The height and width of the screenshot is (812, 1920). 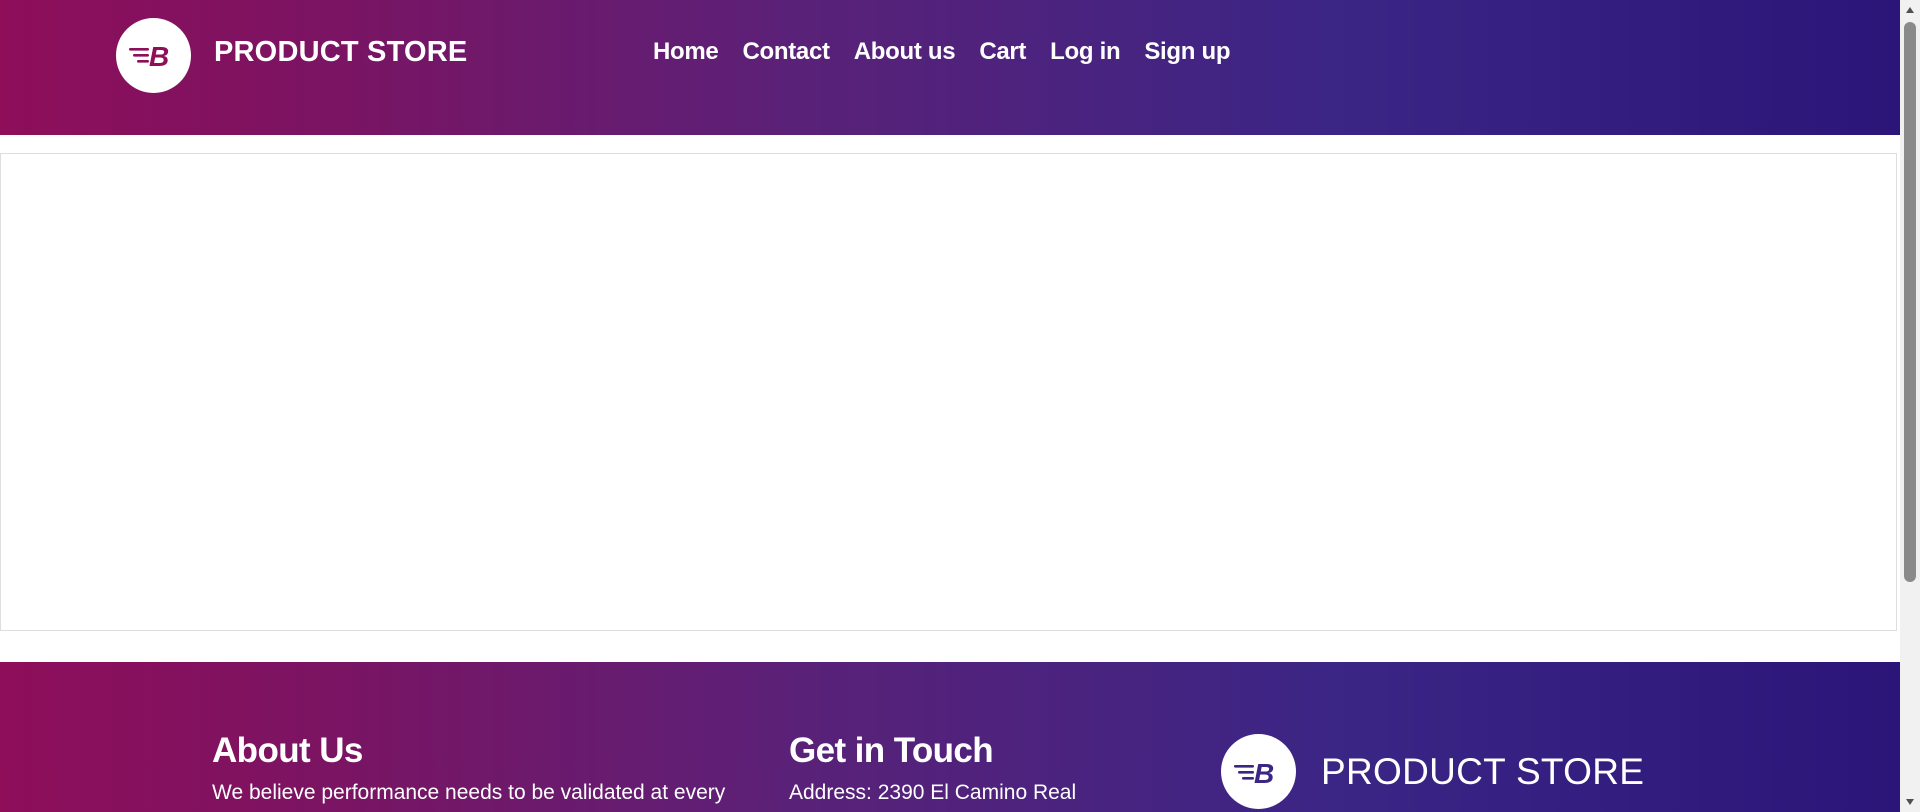 I want to click on brand-link: B PRODUCT STORE, so click(x=291, y=55).